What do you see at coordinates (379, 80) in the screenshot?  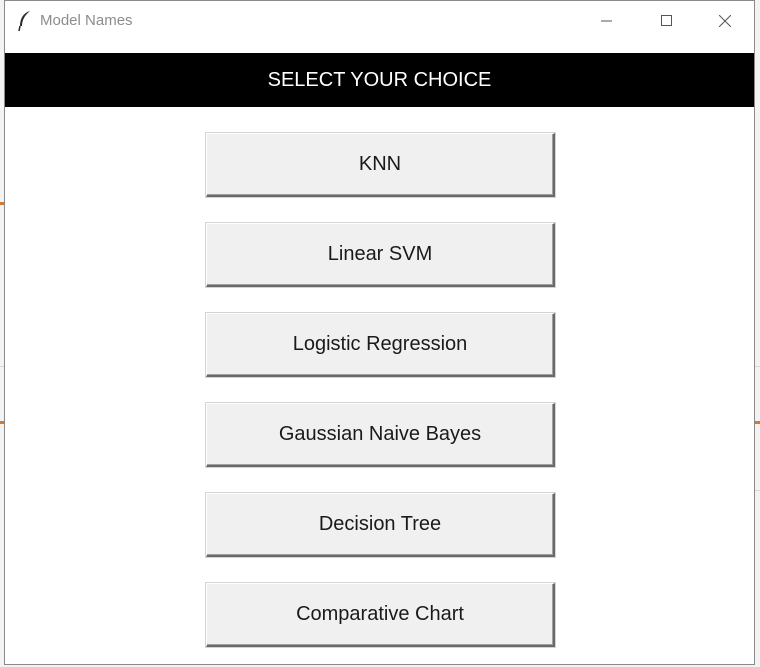 I see `page-title: SELECT YOUR CHOICE` at bounding box center [379, 80].